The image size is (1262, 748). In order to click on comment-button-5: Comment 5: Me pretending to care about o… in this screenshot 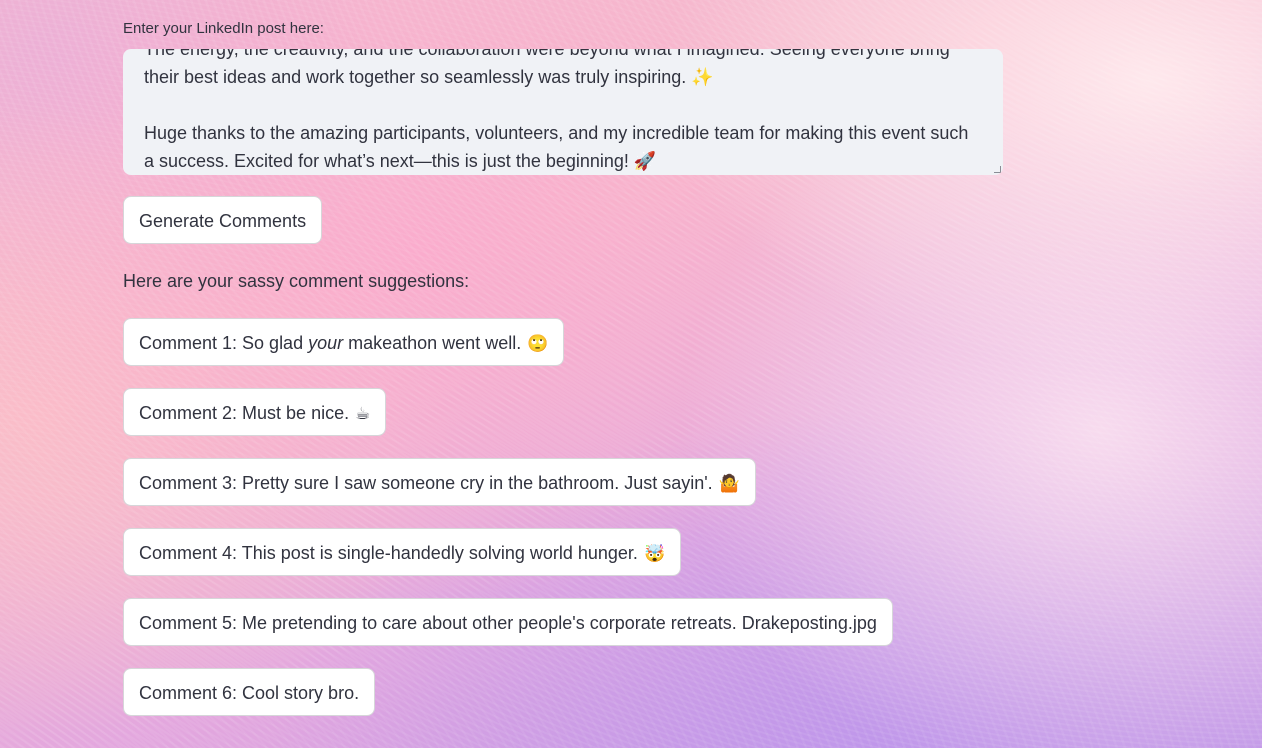, I will do `click(508, 622)`.